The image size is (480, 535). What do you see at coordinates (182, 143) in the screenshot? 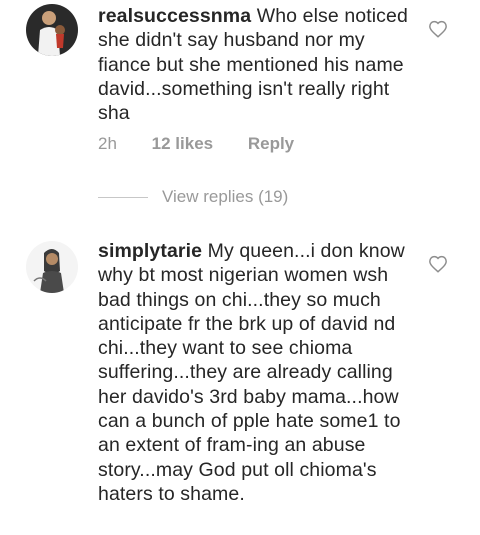
I see `comment-likes: 12 likes` at bounding box center [182, 143].